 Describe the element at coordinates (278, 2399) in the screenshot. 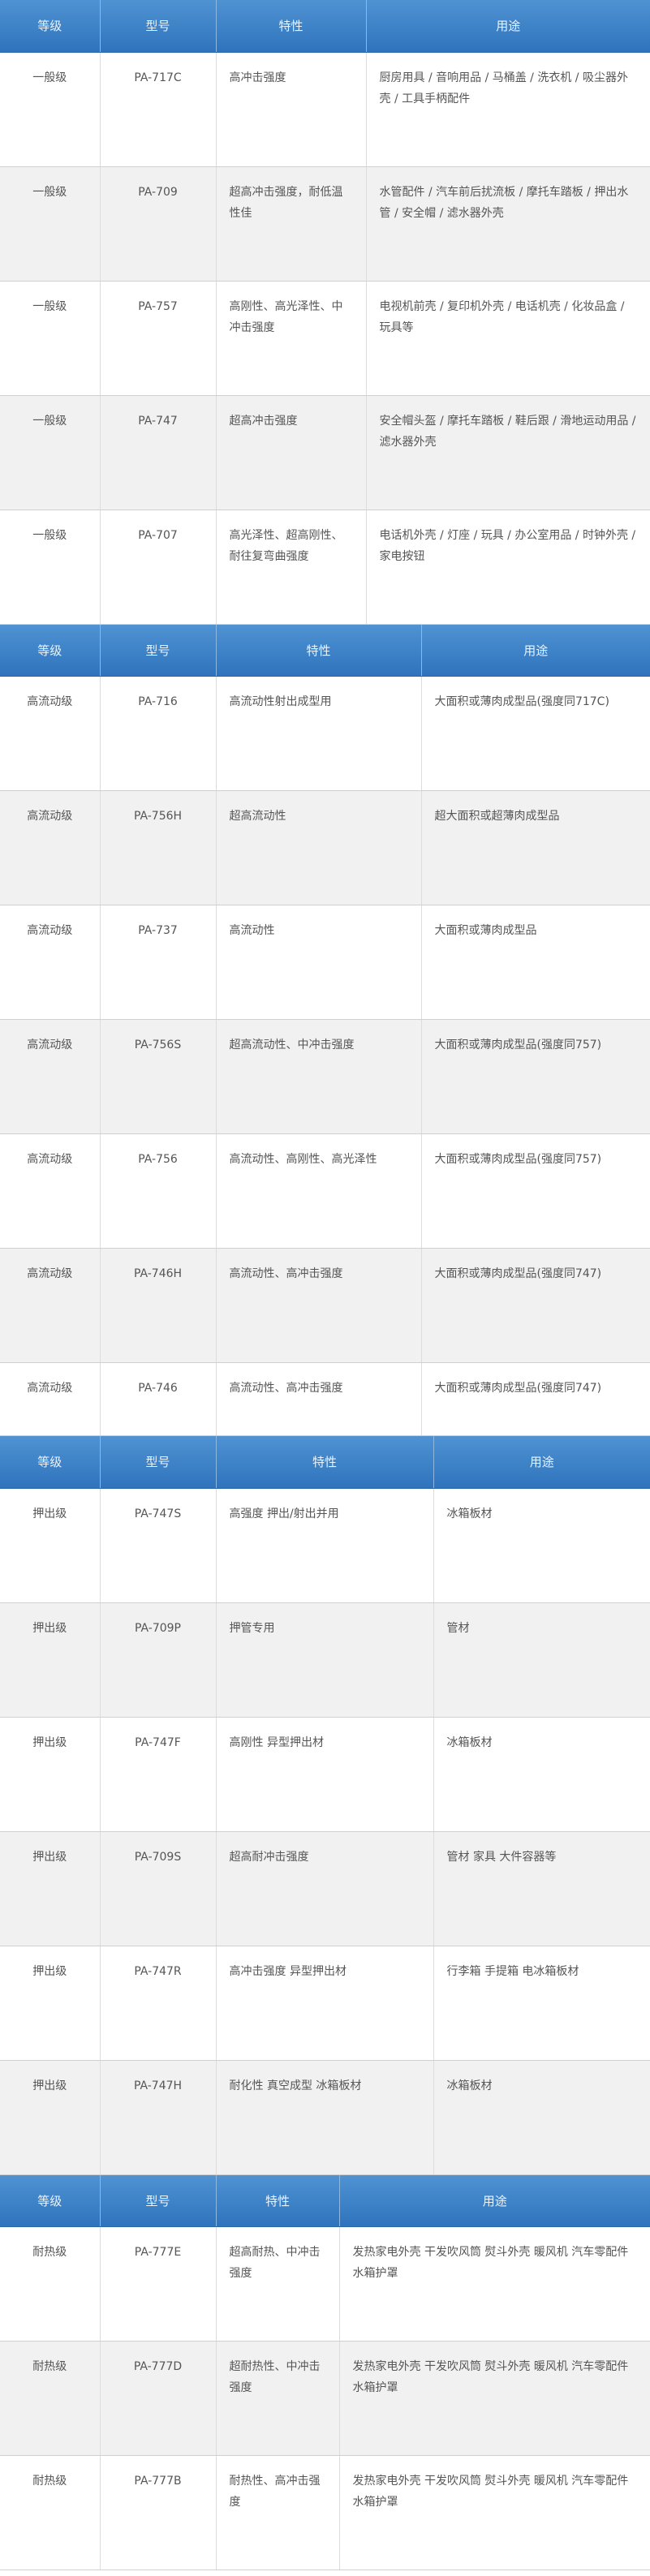

I see `cell-property: 超耐热性、中冲击强度` at that location.